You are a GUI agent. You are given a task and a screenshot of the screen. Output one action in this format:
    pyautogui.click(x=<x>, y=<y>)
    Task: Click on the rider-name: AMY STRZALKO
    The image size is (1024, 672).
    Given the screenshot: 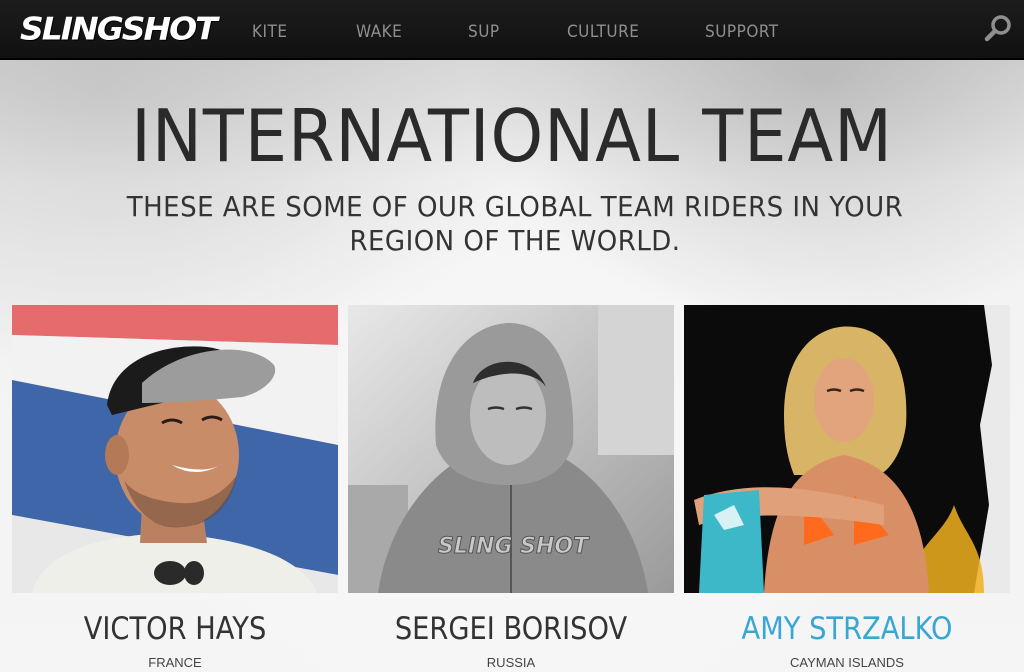 What is the action you would take?
    pyautogui.click(x=847, y=629)
    